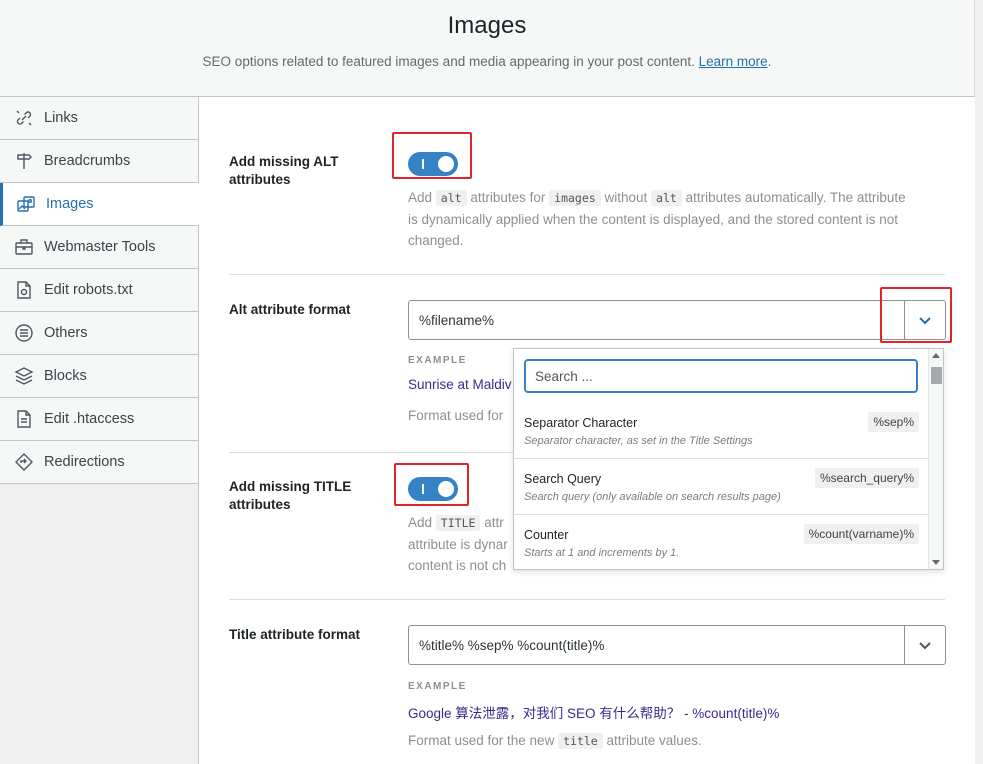  Describe the element at coordinates (99, 204) in the screenshot. I see `sidebar-item-images: Images` at that location.